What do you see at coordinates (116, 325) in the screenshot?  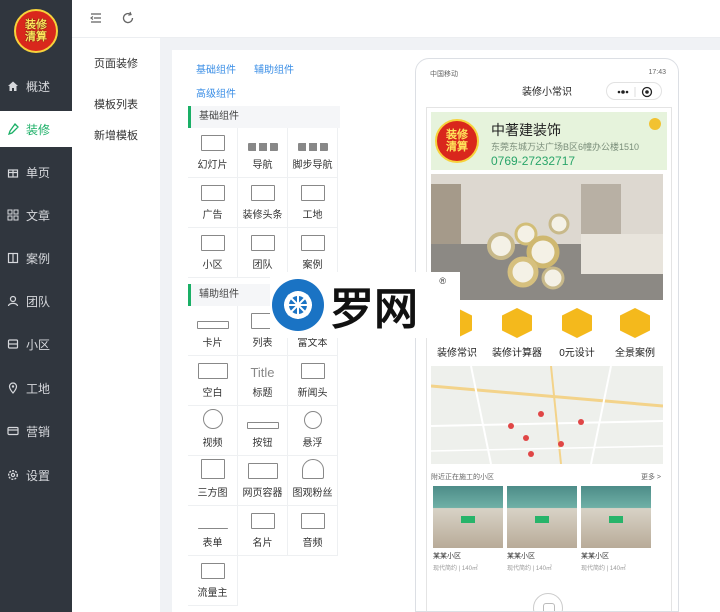 I see `sub-sidebar: 页面装修 模板列表 新增模板` at bounding box center [116, 325].